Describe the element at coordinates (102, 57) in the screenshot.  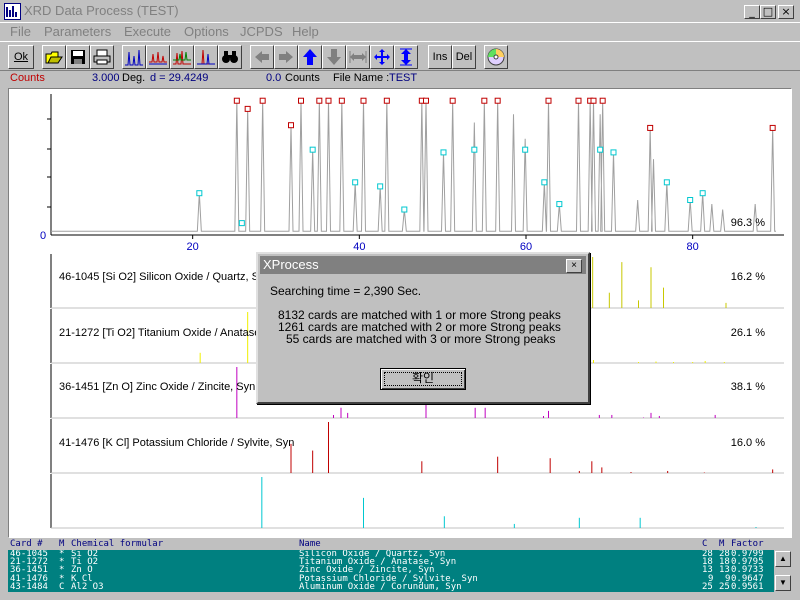
I see `print-button` at that location.